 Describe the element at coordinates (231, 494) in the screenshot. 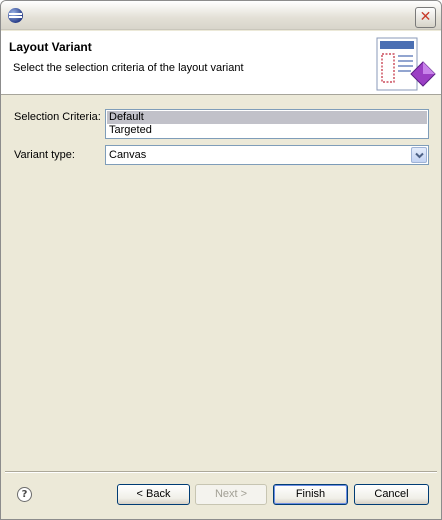

I see `next-button: Next >` at that location.